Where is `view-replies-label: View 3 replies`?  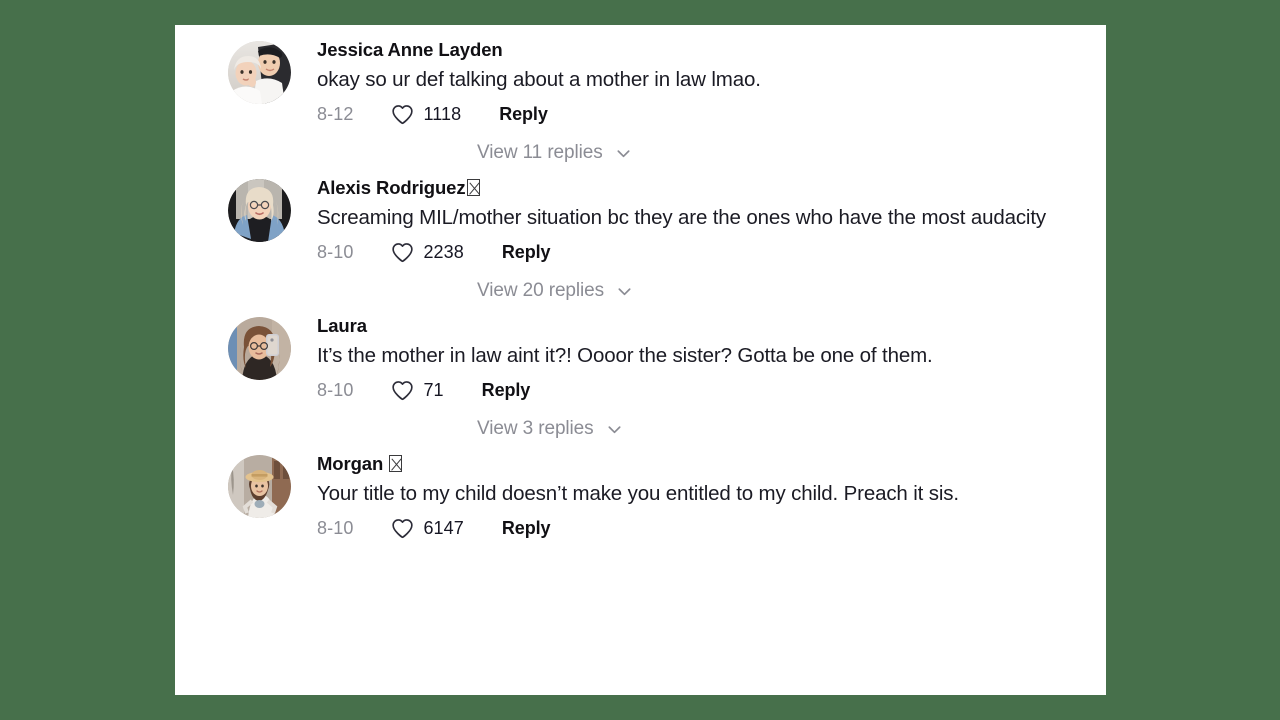 view-replies-label: View 3 replies is located at coordinates (535, 428).